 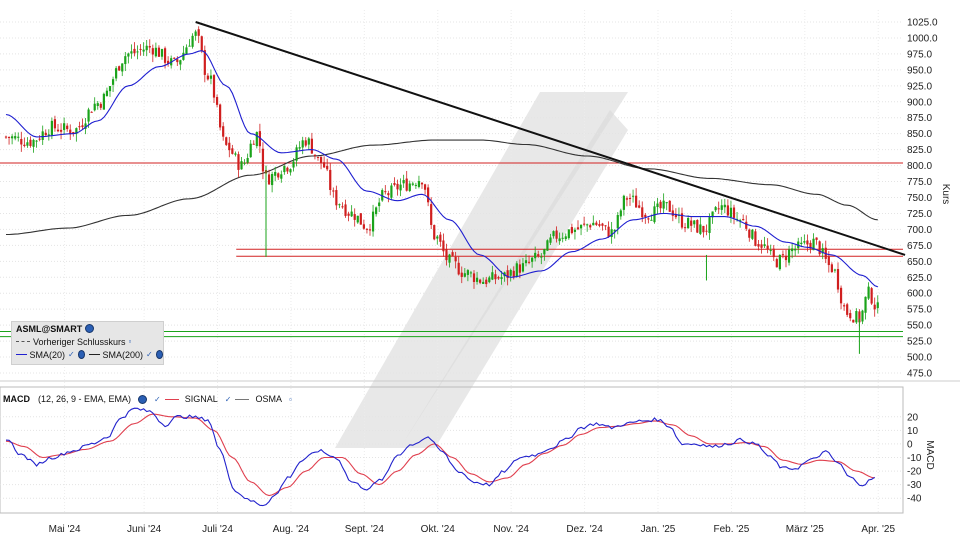 What do you see at coordinates (23, 341) in the screenshot?
I see `dashed-line-swatch-icon` at bounding box center [23, 341].